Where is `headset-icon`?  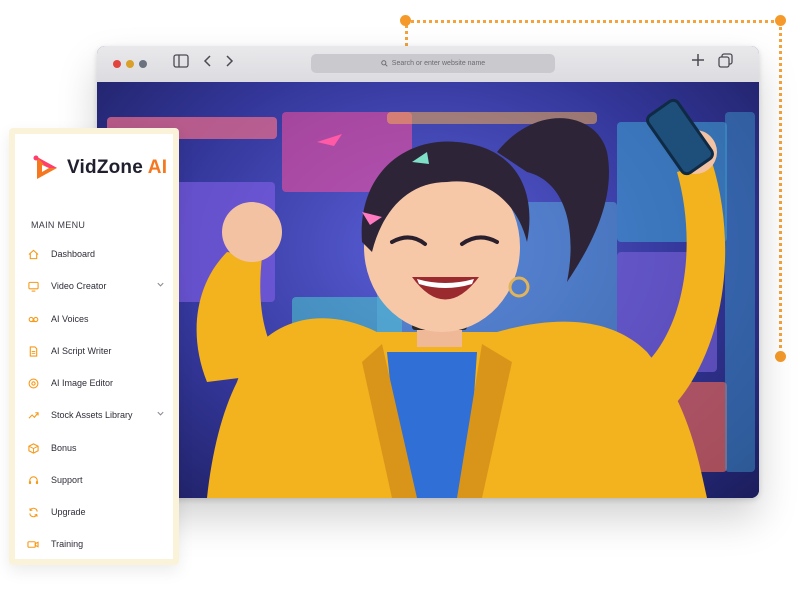 headset-icon is located at coordinates (33, 480).